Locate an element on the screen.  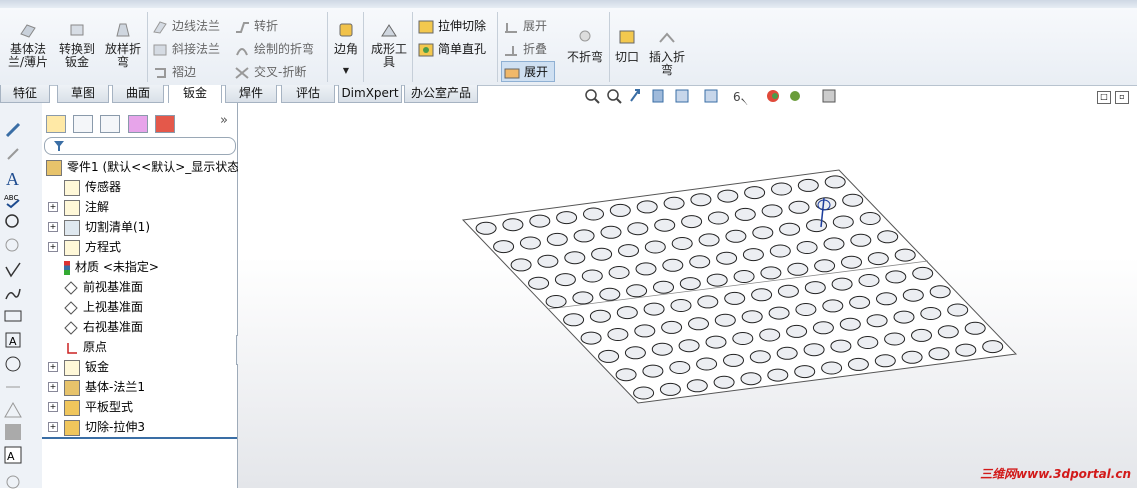
tab-sketch: 草图 is located at coordinates (83, 94).